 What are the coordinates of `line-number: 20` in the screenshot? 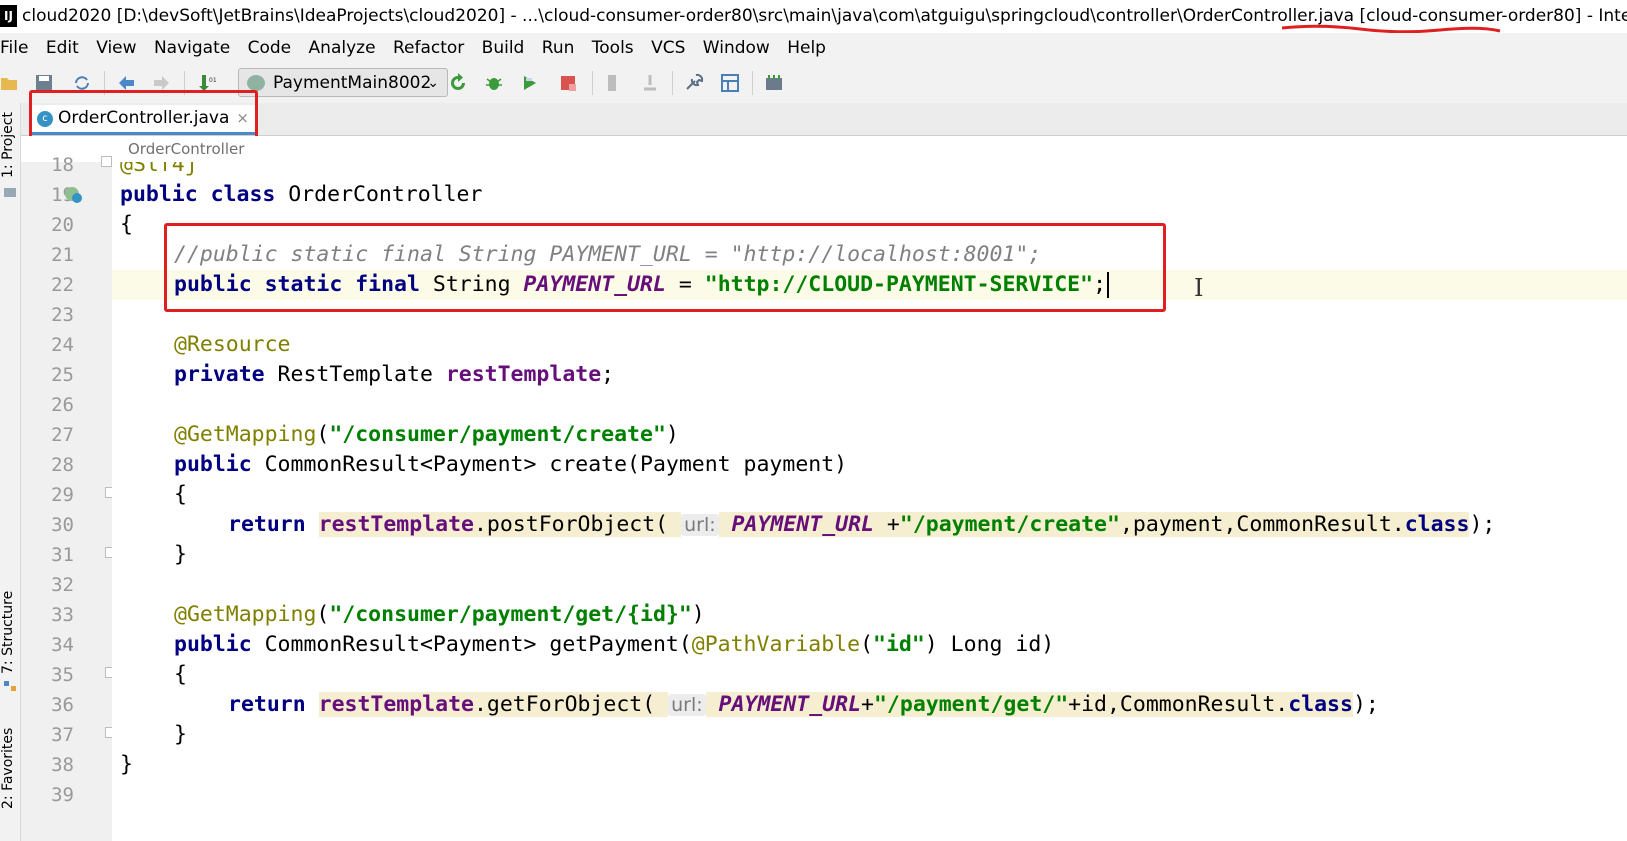 It's located at (62, 225).